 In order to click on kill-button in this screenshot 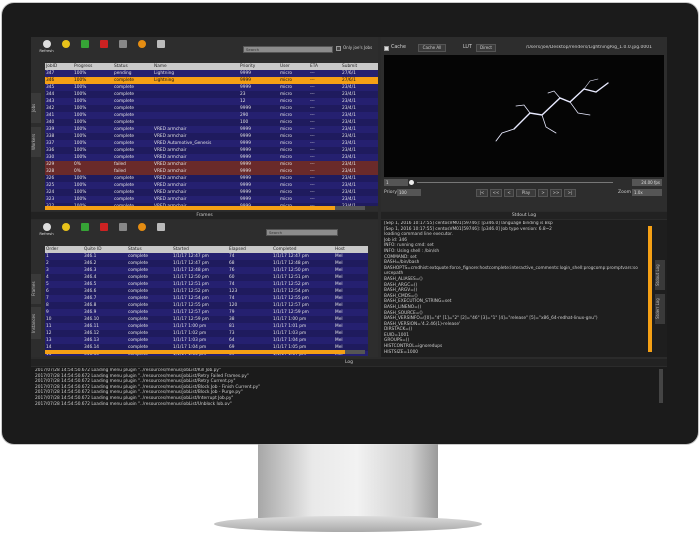, I will do `click(103, 47)`.